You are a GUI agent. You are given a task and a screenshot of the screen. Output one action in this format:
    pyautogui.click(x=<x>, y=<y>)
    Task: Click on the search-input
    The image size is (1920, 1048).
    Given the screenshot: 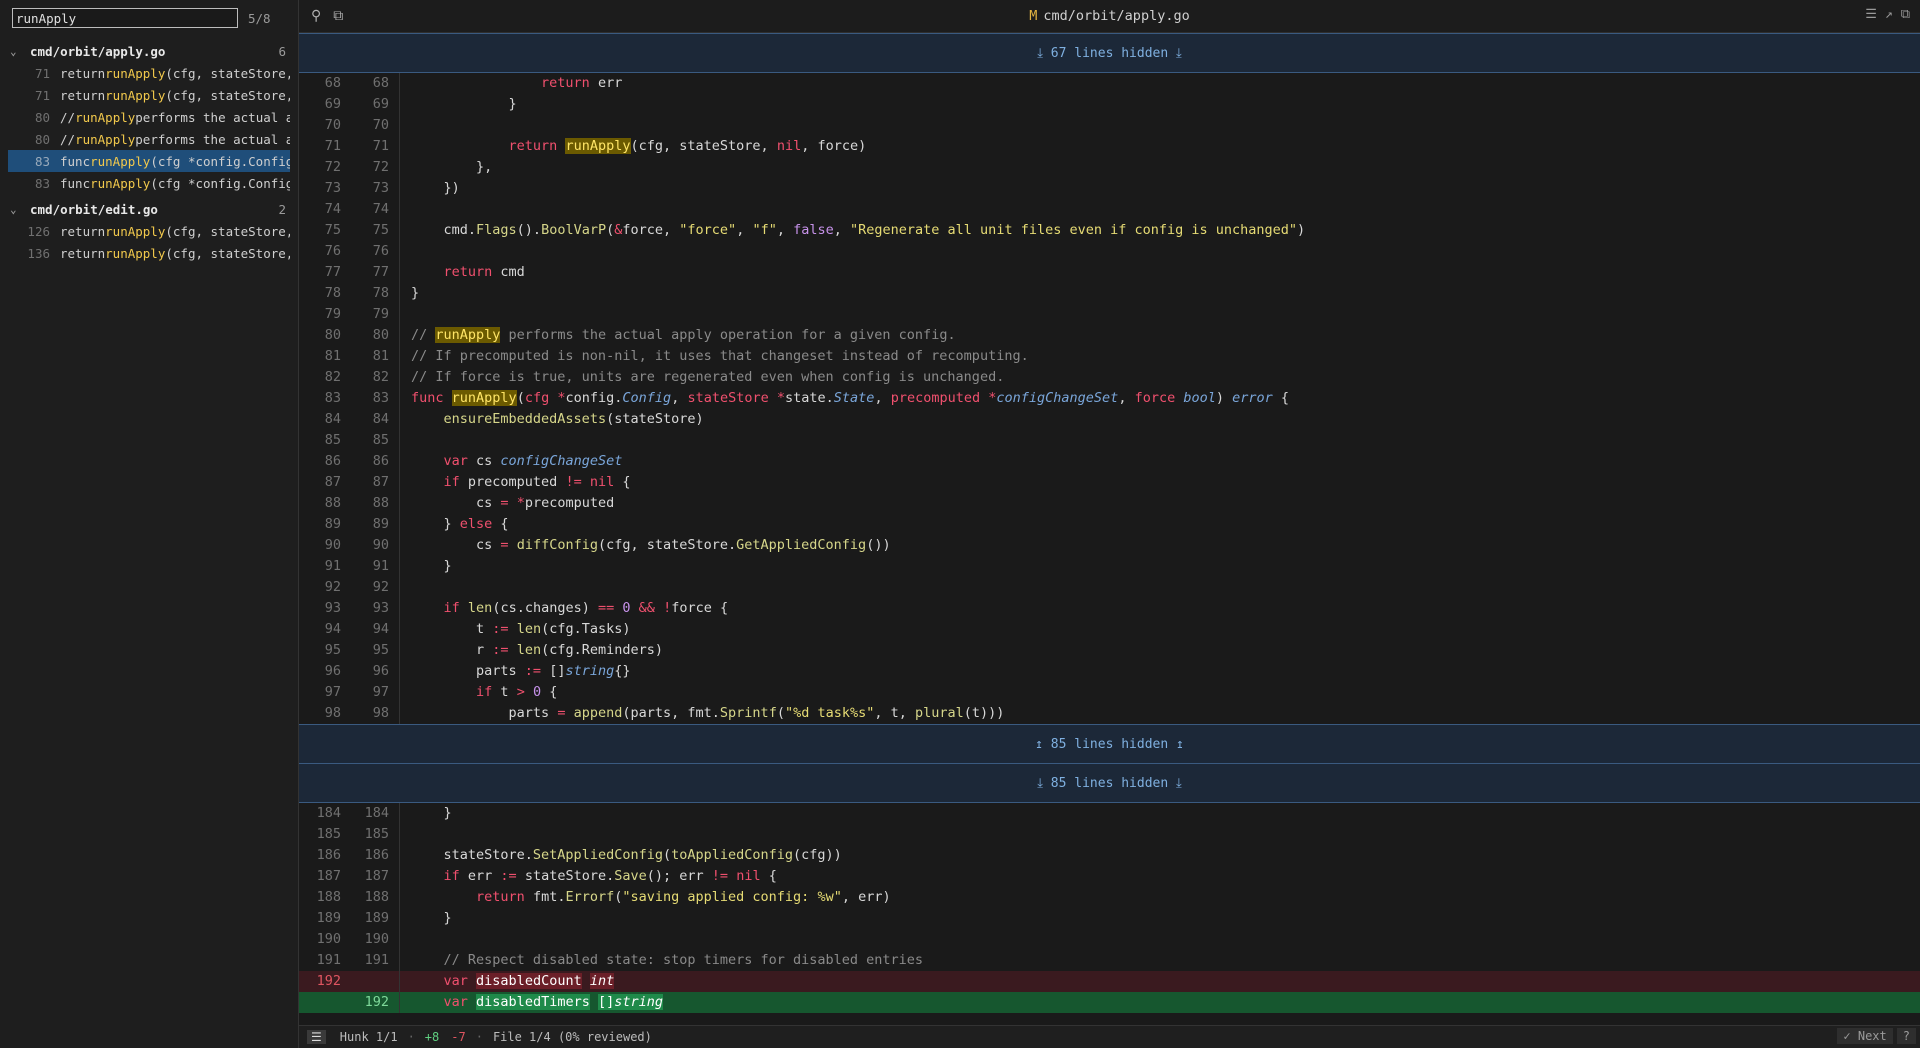 What is the action you would take?
    pyautogui.click(x=125, y=18)
    